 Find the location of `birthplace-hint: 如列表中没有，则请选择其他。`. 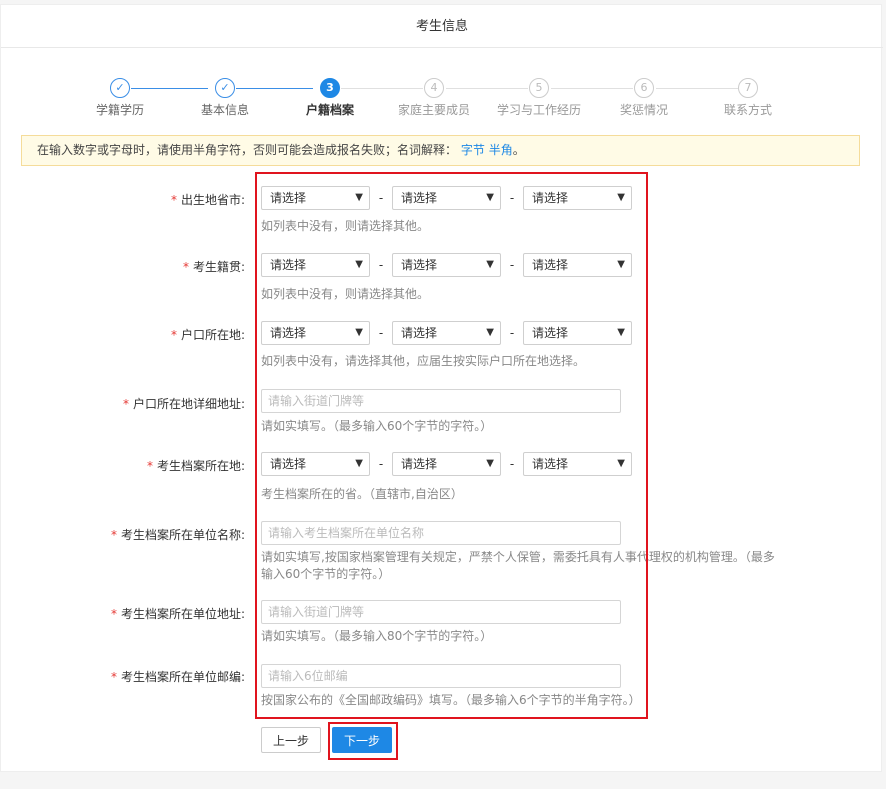

birthplace-hint: 如列表中没有，则请选择其他。 is located at coordinates (345, 226).